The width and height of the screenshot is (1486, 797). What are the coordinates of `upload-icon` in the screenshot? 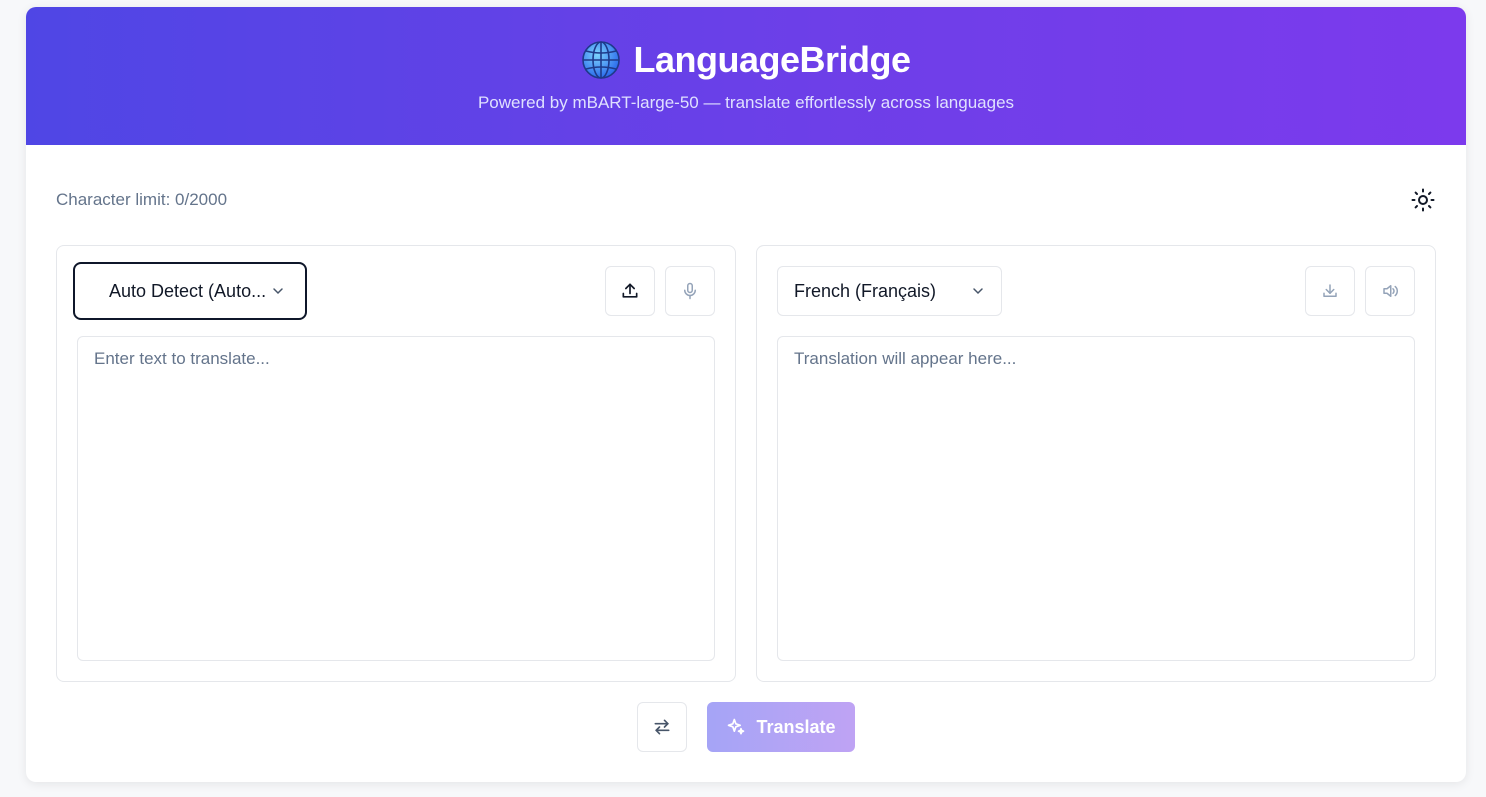 It's located at (630, 290).